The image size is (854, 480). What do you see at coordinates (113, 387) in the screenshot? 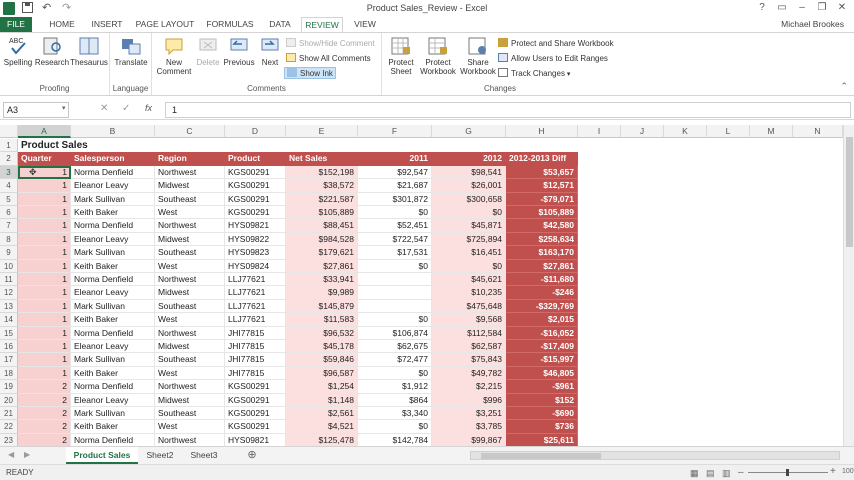
I see `data-cell: Norma Denfield` at bounding box center [113, 387].